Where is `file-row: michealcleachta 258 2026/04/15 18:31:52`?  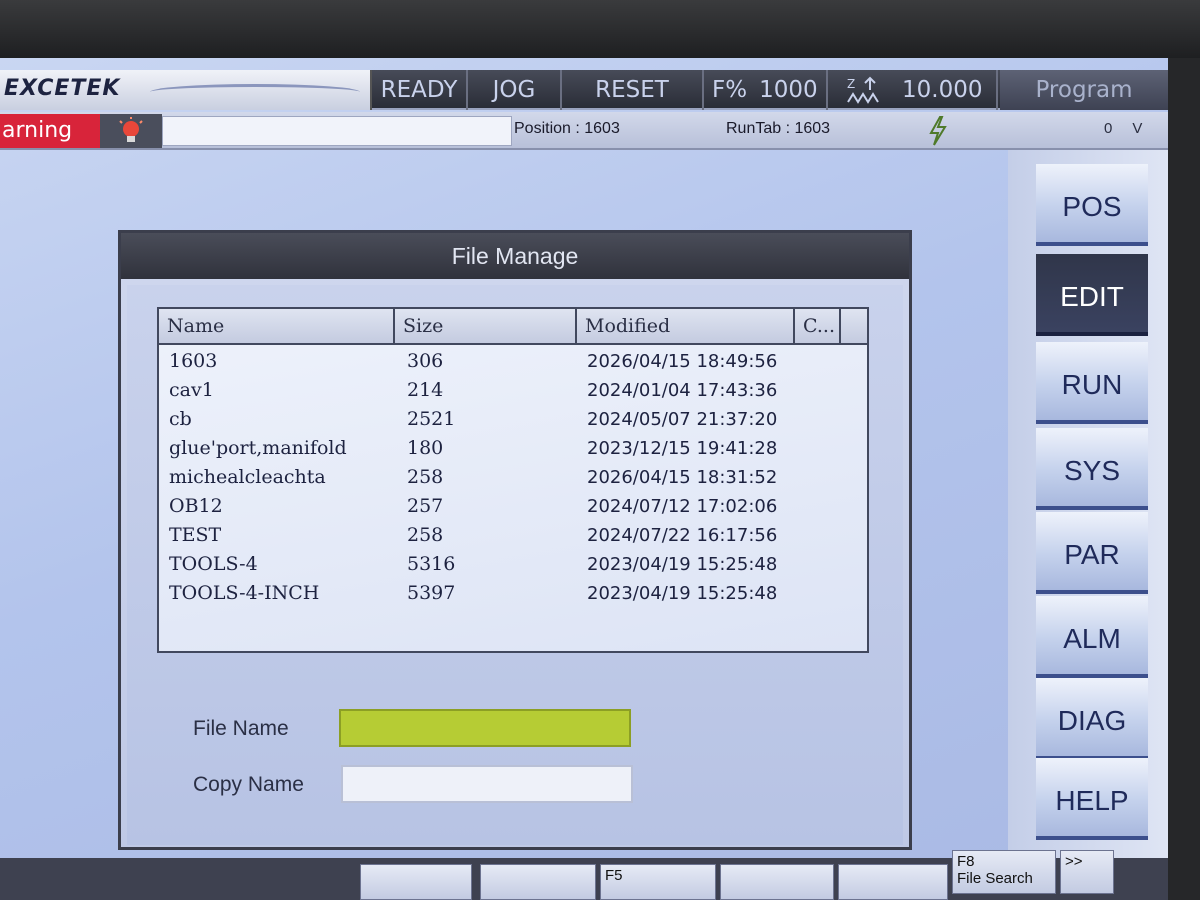
file-row: michealcleachta 258 2026/04/15 18:31:52 is located at coordinates (513, 477).